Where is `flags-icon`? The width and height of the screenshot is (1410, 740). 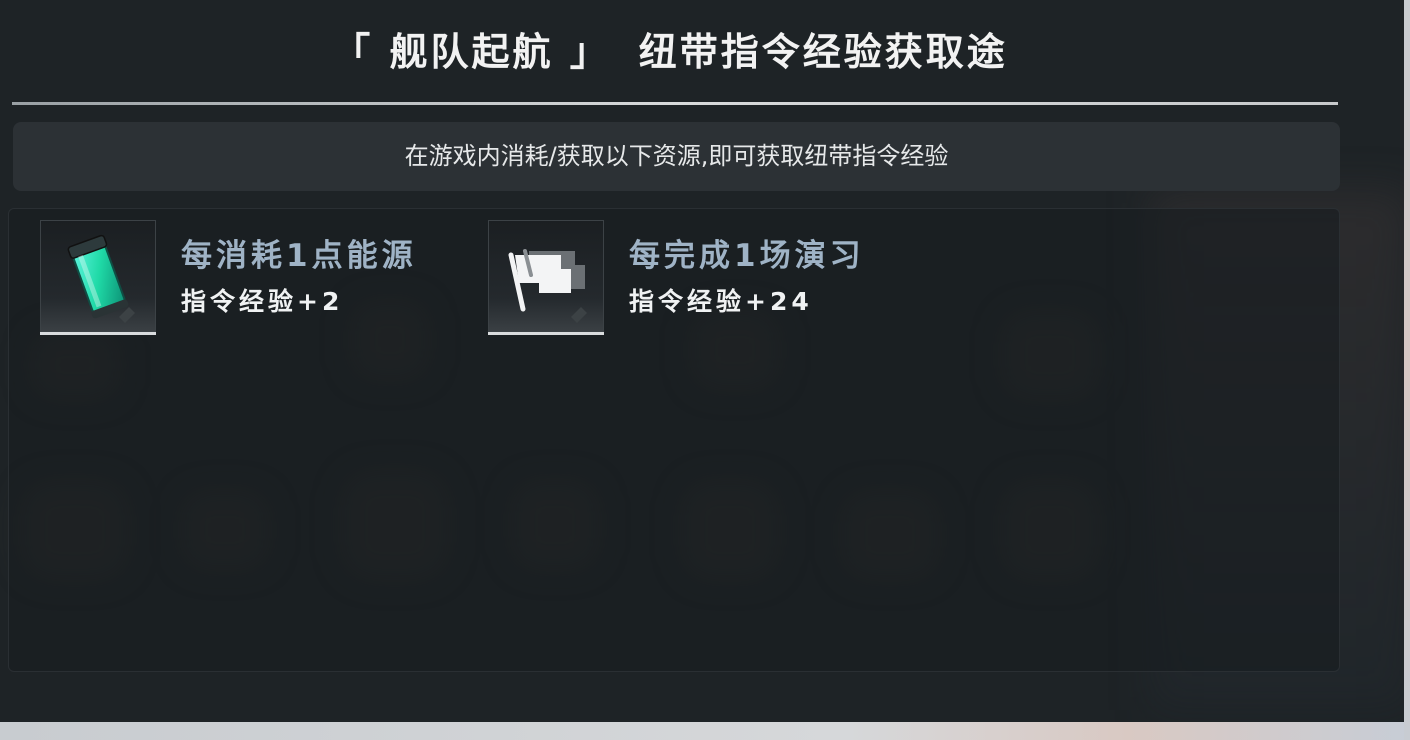
flags-icon is located at coordinates (547, 286).